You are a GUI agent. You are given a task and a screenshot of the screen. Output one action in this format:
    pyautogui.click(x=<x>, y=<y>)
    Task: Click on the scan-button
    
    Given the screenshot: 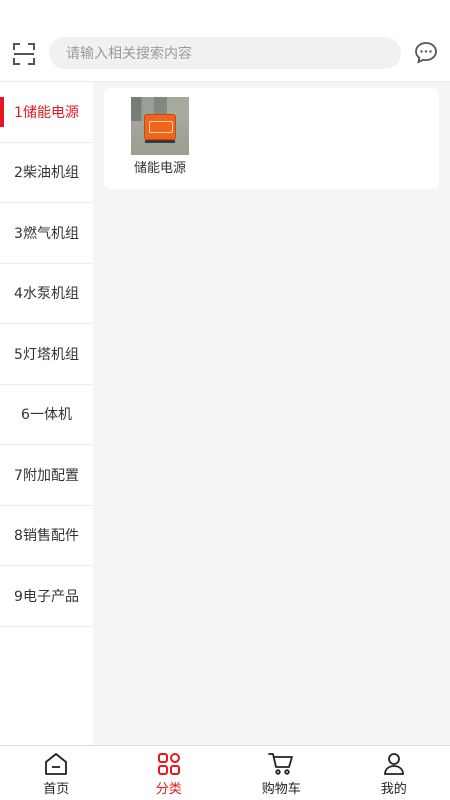 What is the action you would take?
    pyautogui.click(x=24, y=54)
    